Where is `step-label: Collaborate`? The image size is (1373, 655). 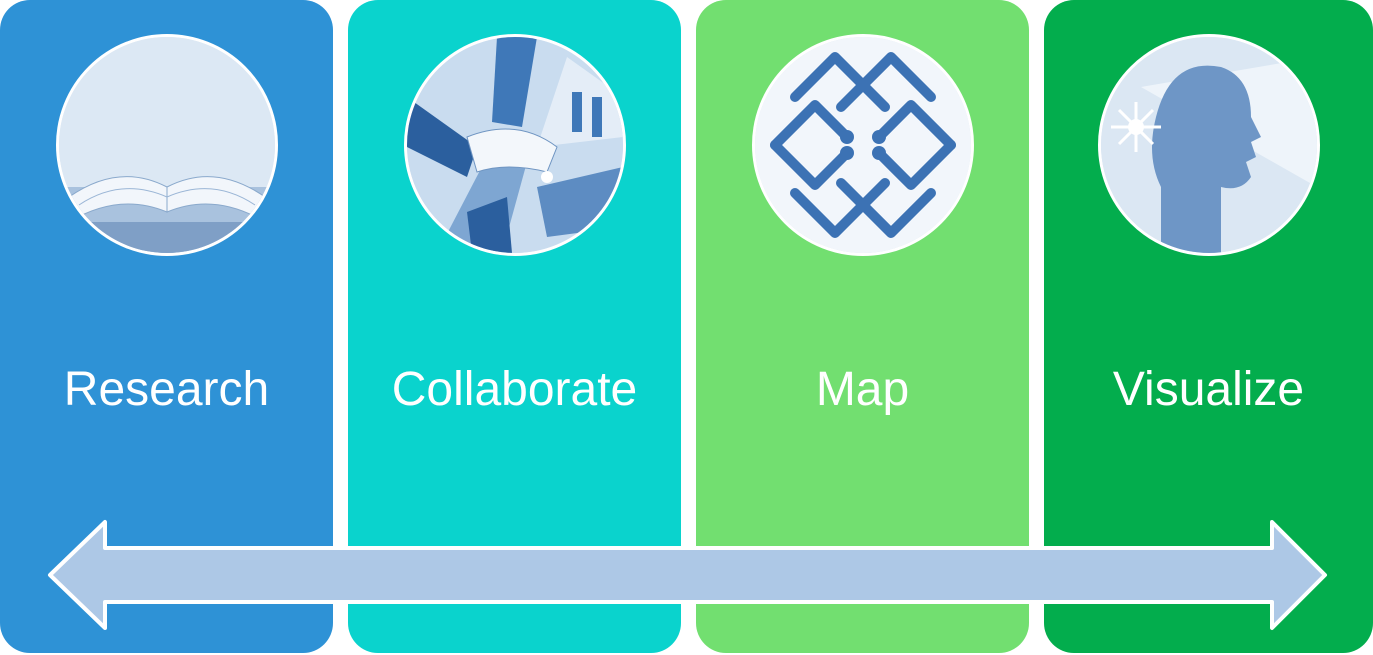 step-label: Collaborate is located at coordinates (514, 389).